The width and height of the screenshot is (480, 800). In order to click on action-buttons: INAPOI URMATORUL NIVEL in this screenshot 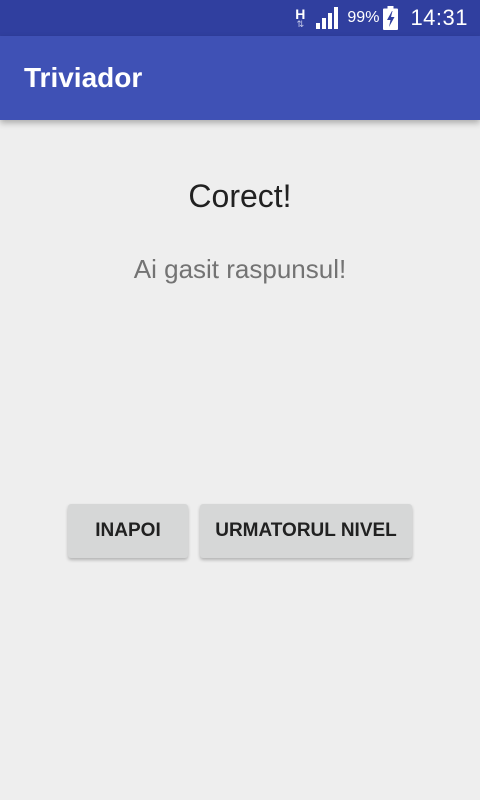, I will do `click(240, 531)`.